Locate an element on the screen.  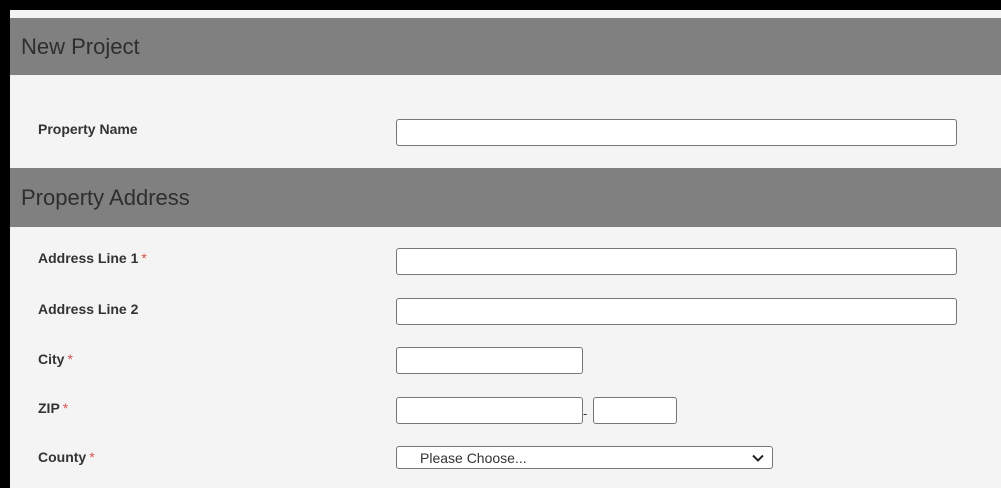
county-label: County * is located at coordinates (66, 457).